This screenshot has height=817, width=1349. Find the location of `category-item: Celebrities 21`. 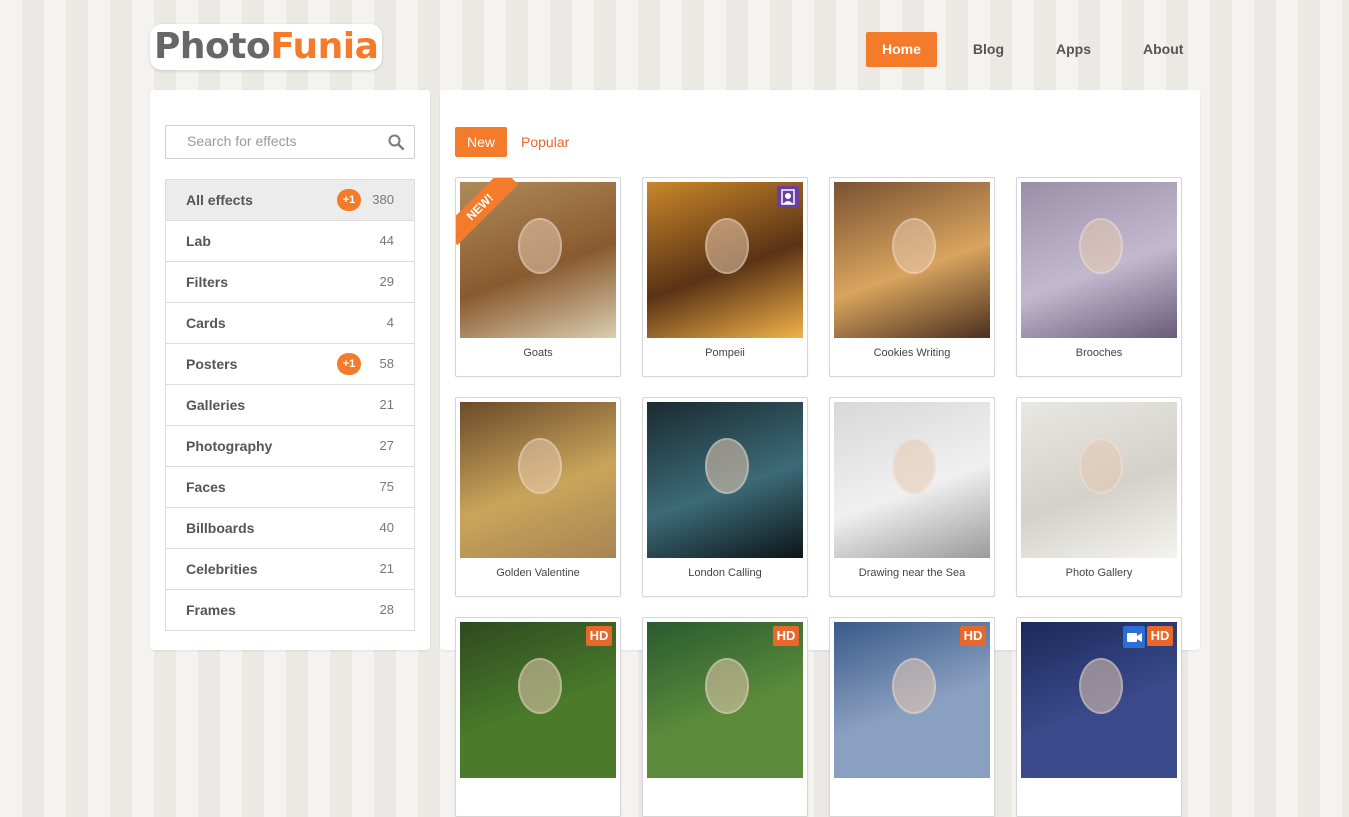

category-item: Celebrities 21 is located at coordinates (290, 569).